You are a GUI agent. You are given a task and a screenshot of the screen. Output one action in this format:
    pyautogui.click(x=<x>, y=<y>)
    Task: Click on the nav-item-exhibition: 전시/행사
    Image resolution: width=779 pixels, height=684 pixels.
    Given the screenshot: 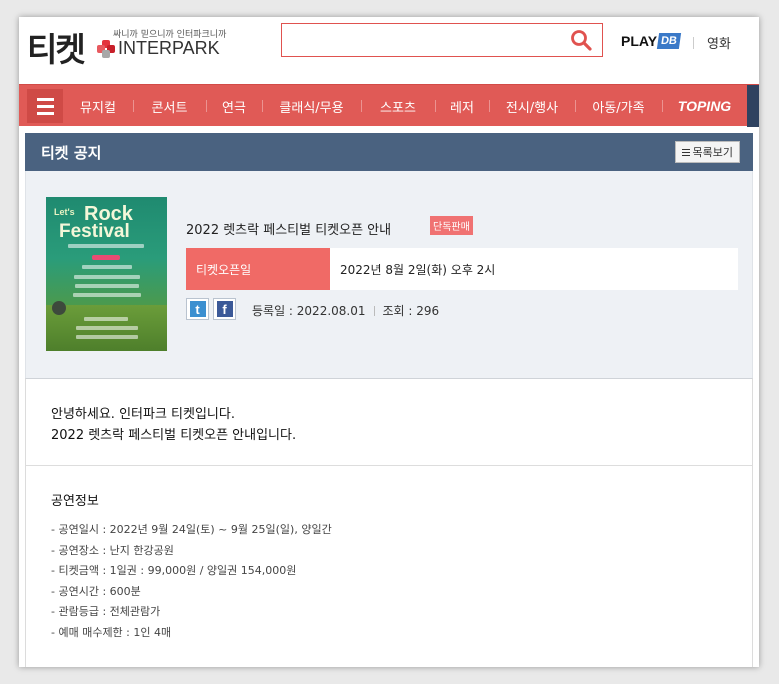 What is the action you would take?
    pyautogui.click(x=532, y=106)
    